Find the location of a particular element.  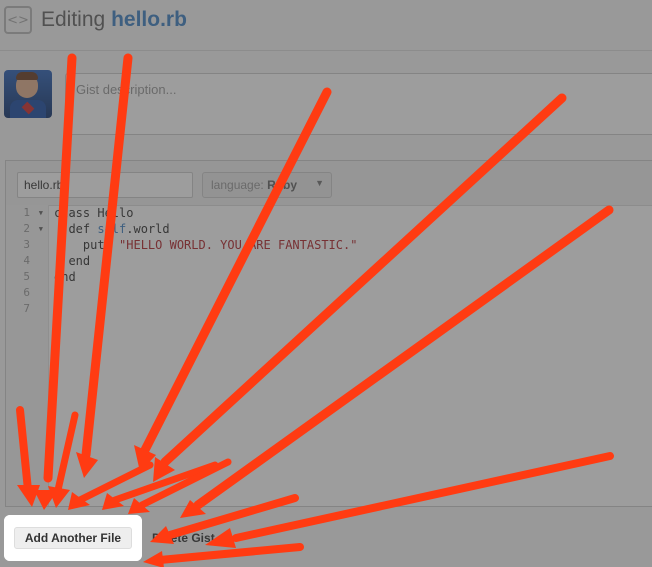

language-select: language: Ruby ▼ is located at coordinates (267, 185).